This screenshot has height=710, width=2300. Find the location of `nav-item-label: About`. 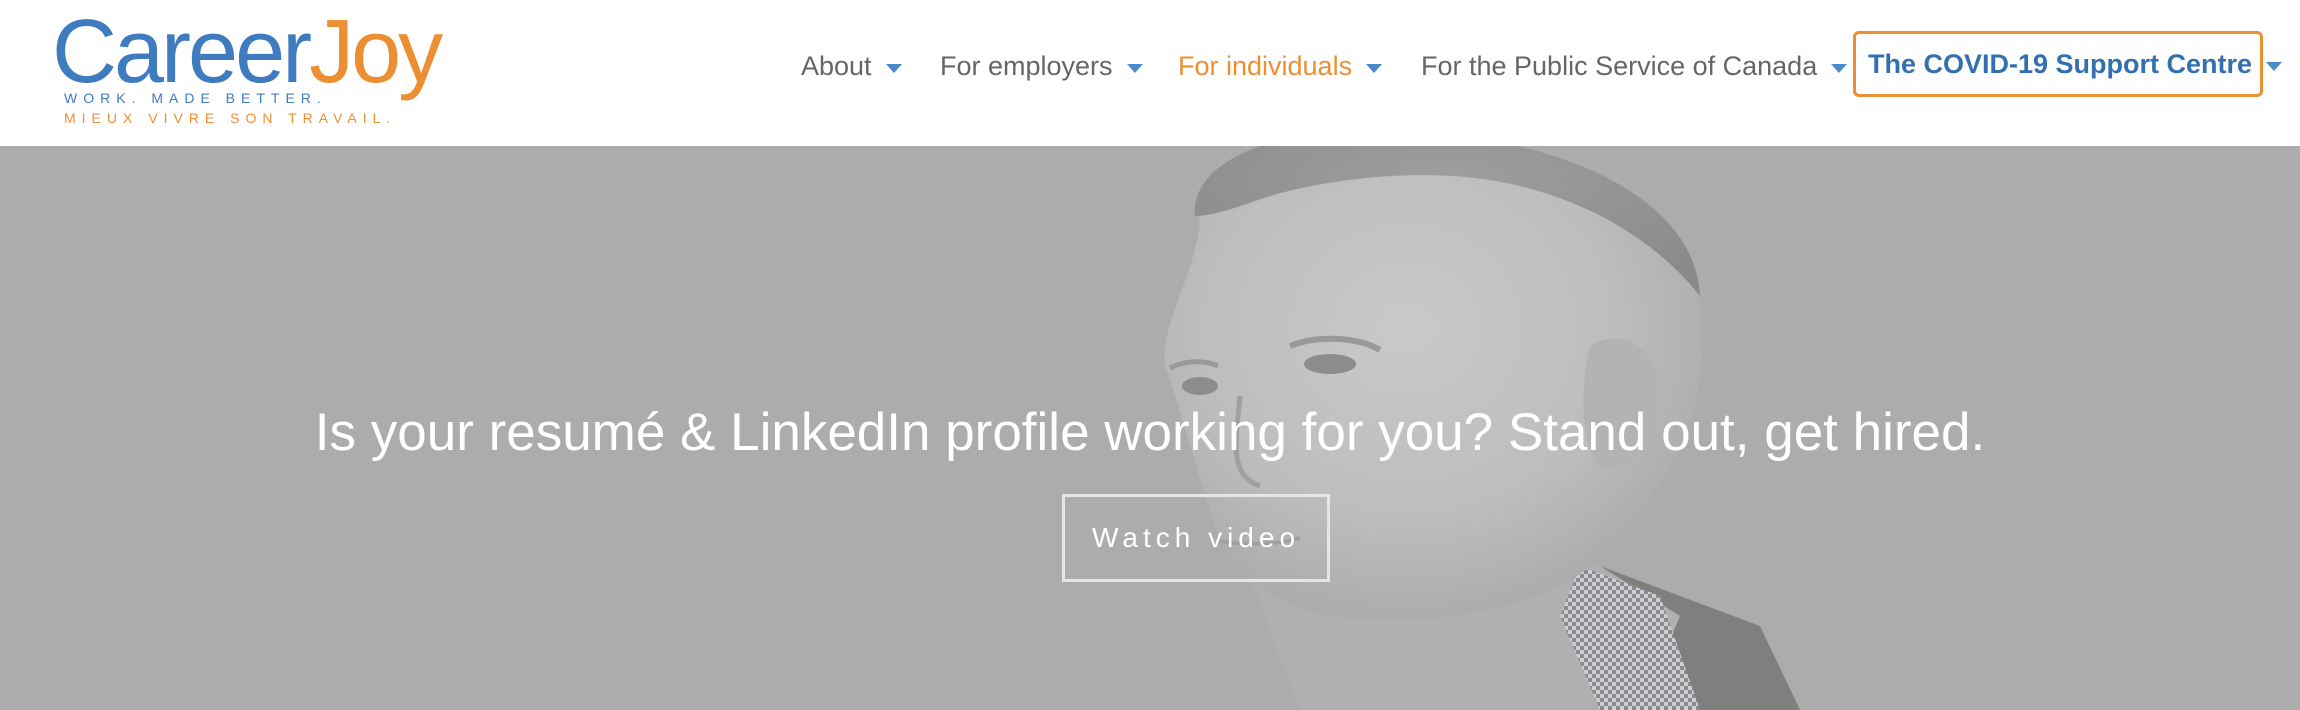

nav-item-label: About is located at coordinates (836, 65).